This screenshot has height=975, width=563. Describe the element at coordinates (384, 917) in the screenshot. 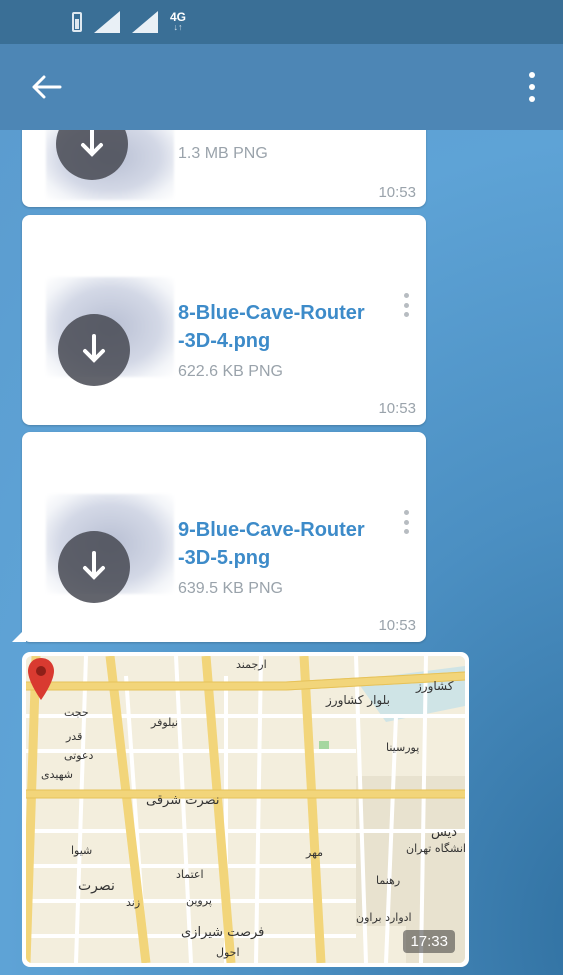

I see `svg-text: ادوارد براون` at that location.